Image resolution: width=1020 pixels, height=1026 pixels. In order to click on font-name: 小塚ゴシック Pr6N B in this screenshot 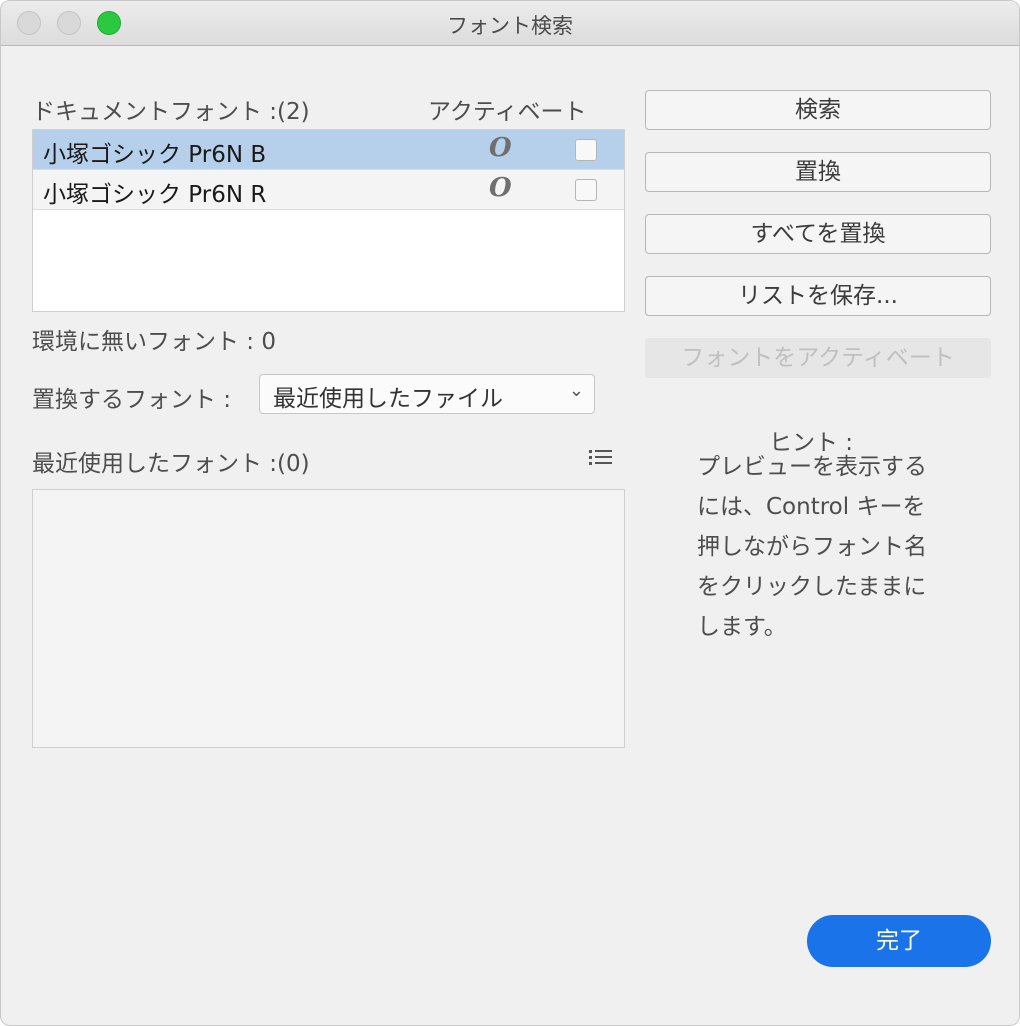, I will do `click(155, 155)`.